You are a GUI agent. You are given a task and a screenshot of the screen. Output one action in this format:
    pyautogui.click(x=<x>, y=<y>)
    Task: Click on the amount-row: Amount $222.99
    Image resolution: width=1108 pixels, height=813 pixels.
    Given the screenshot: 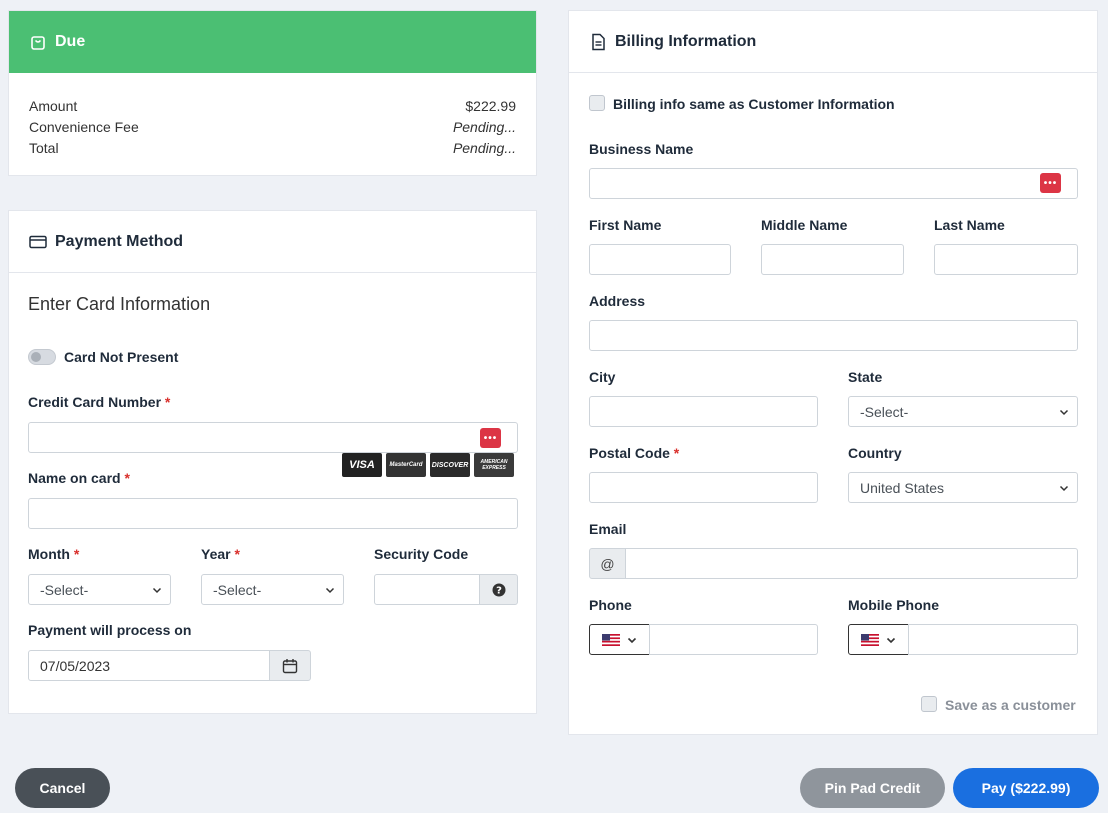 What is the action you would take?
    pyautogui.click(x=272, y=106)
    